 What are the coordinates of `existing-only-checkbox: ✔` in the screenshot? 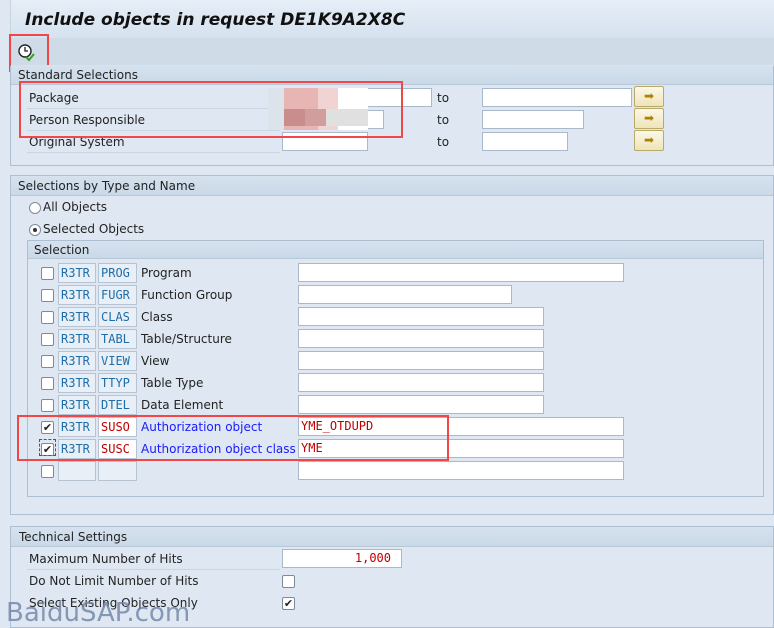 It's located at (288, 603).